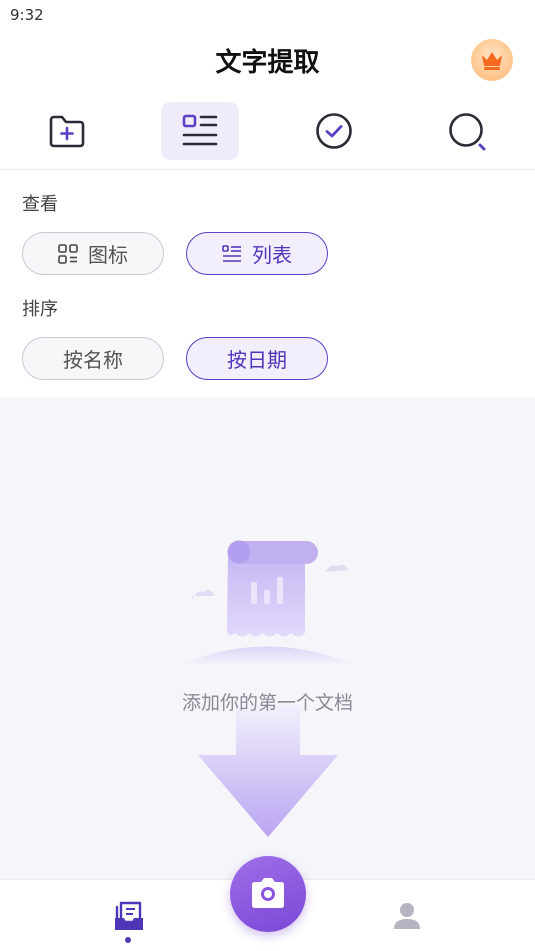 Image resolution: width=535 pixels, height=951 pixels. Describe the element at coordinates (231, 253) in the screenshot. I see `list-small-icon` at that location.